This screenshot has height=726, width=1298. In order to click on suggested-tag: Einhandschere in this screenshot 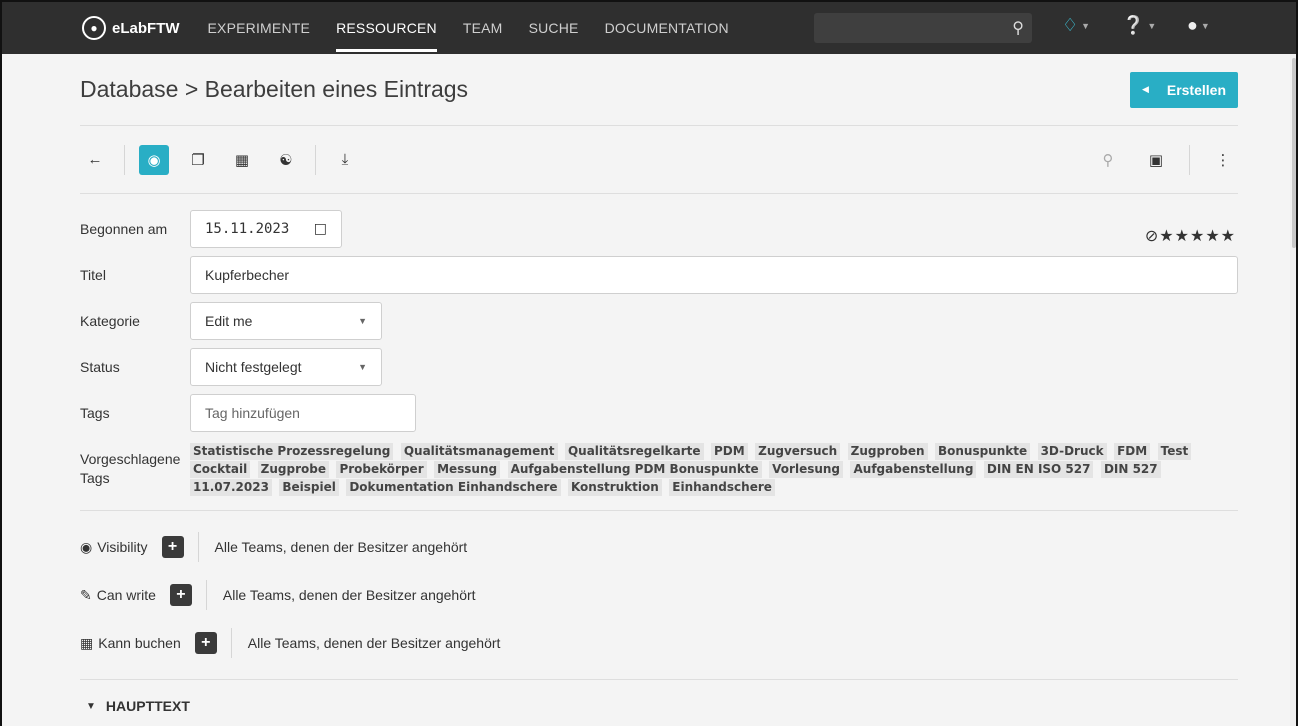, I will do `click(722, 487)`.